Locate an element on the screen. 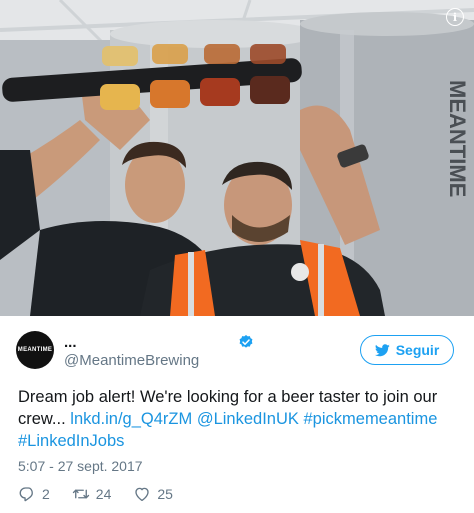  follow-button: Seguir is located at coordinates (407, 350).